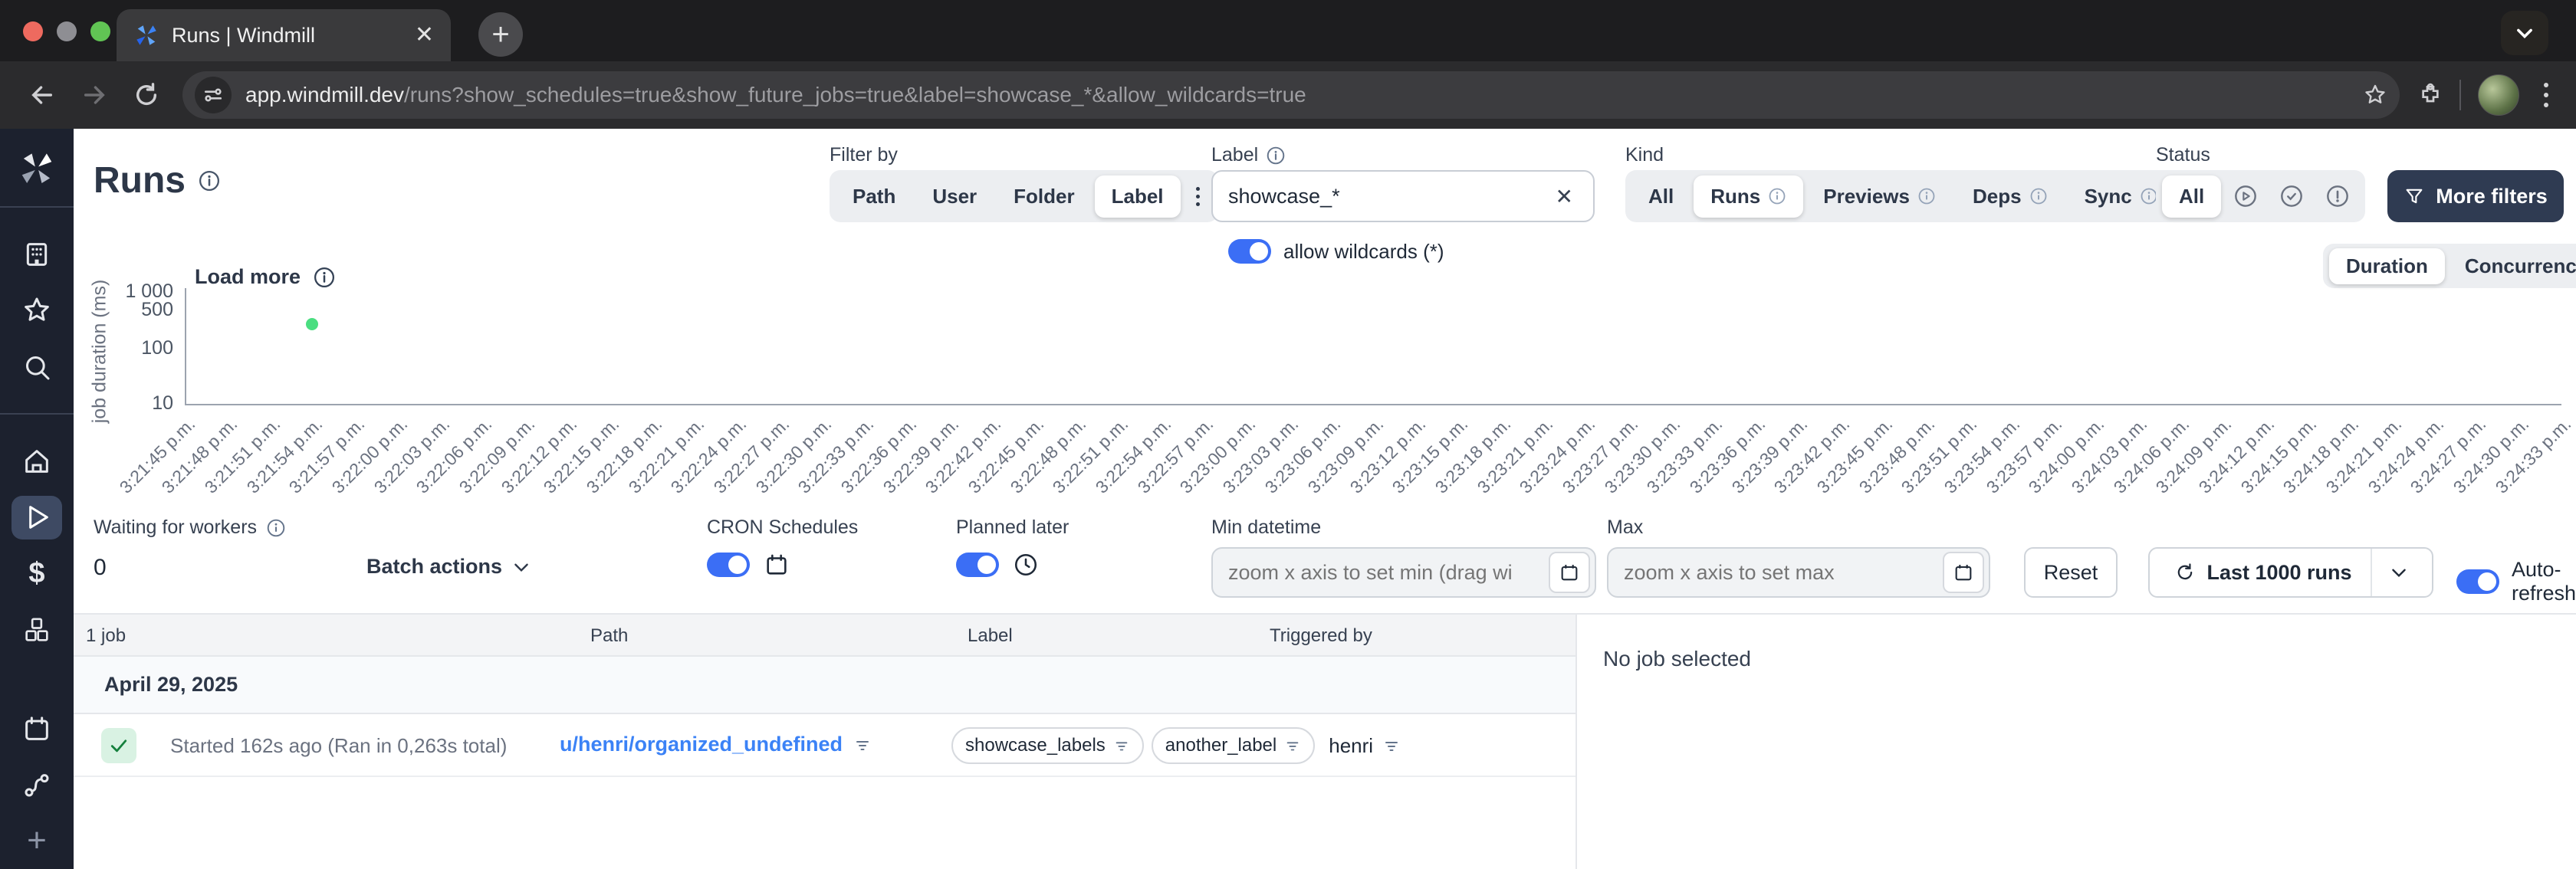 The height and width of the screenshot is (869, 2576). Describe the element at coordinates (1198, 196) in the screenshot. I see `filter-by-more-icon` at that location.